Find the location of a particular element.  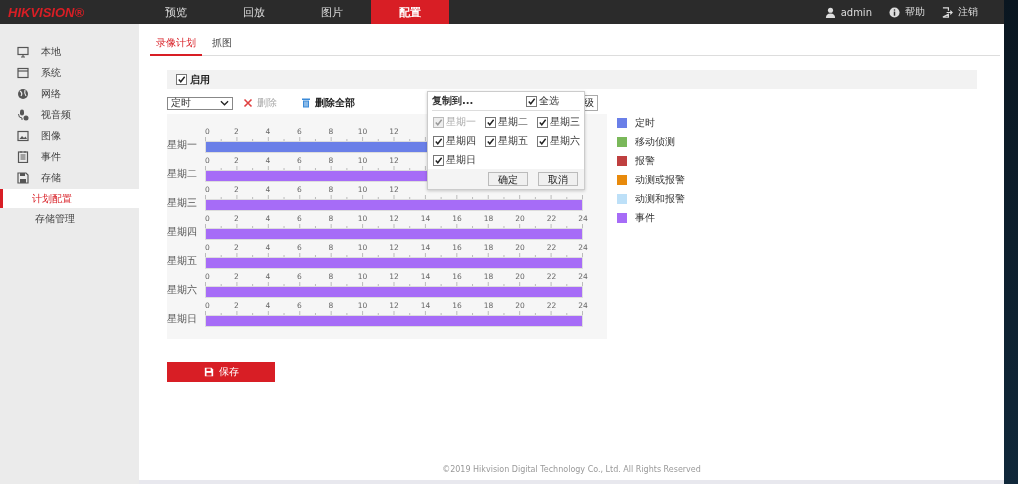

user-icon is located at coordinates (830, 12).